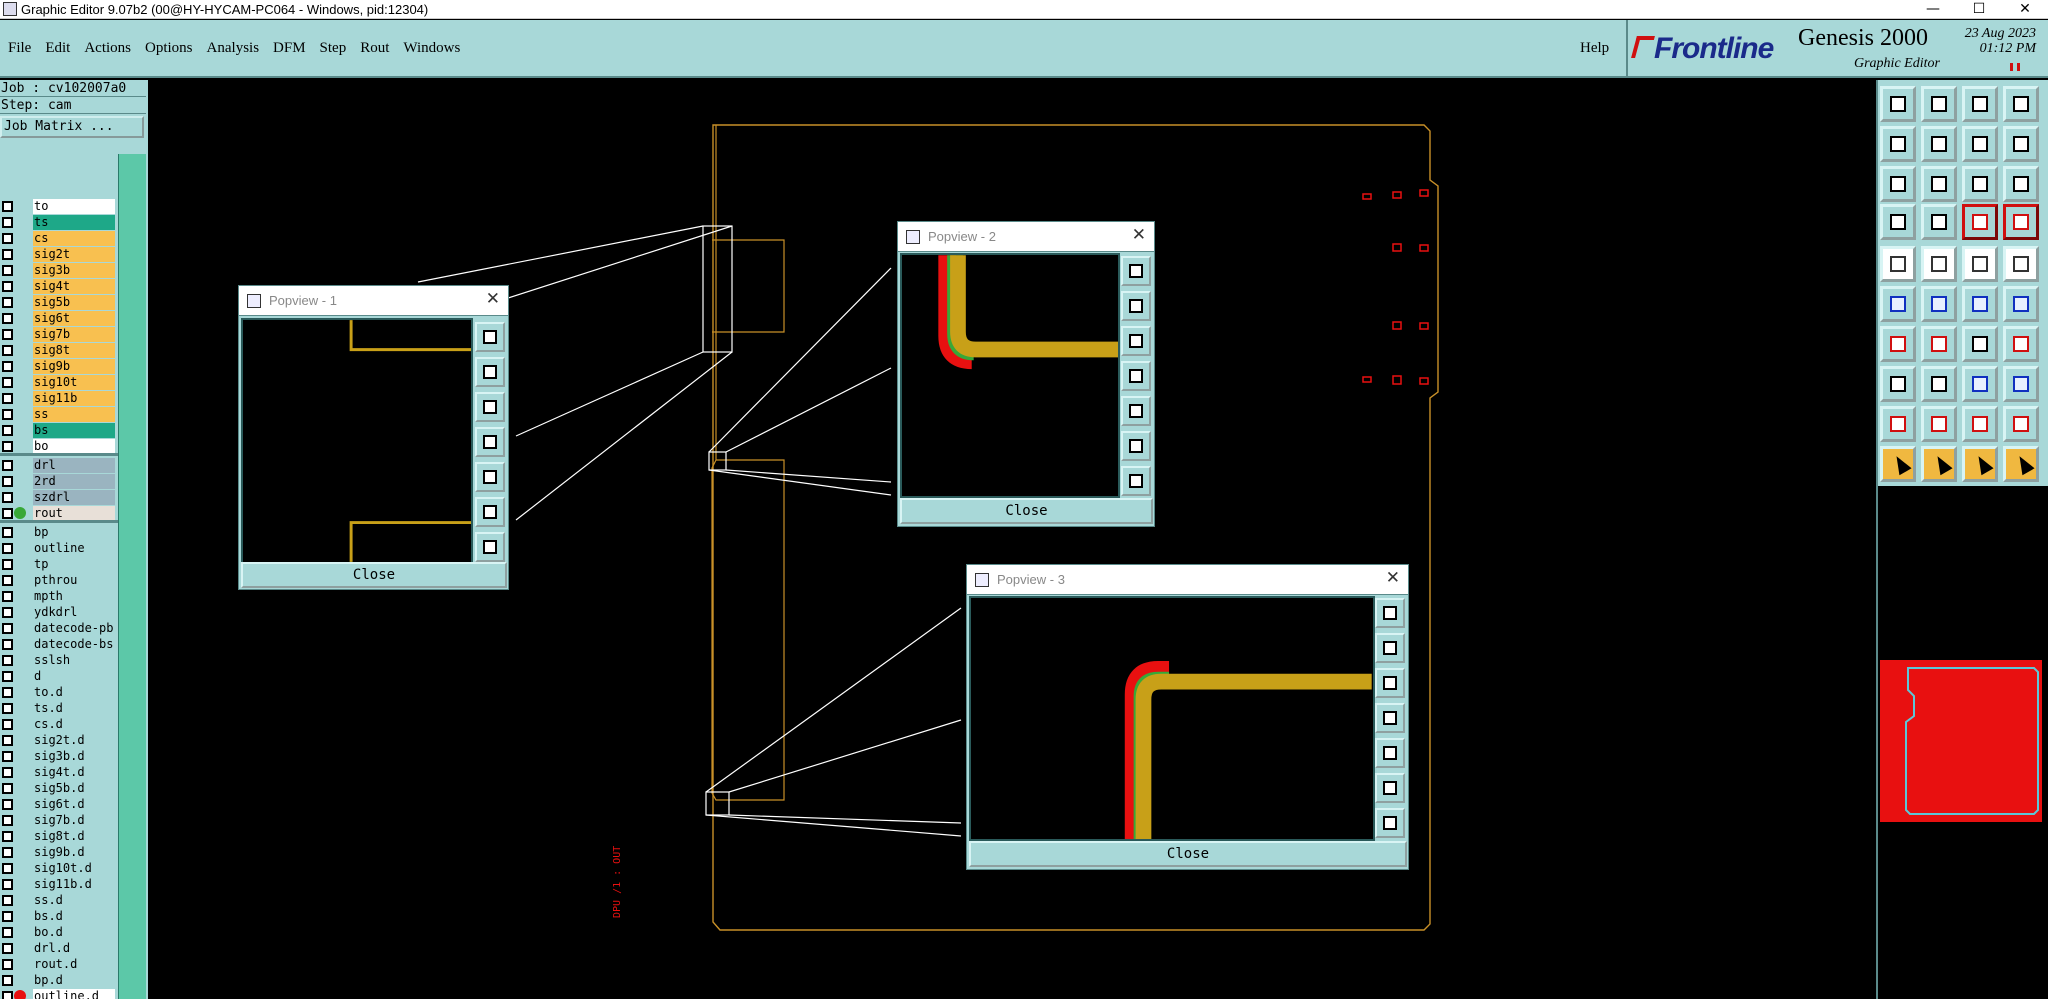  What do you see at coordinates (59, 900) in the screenshot?
I see `layer-row: ss.d` at bounding box center [59, 900].